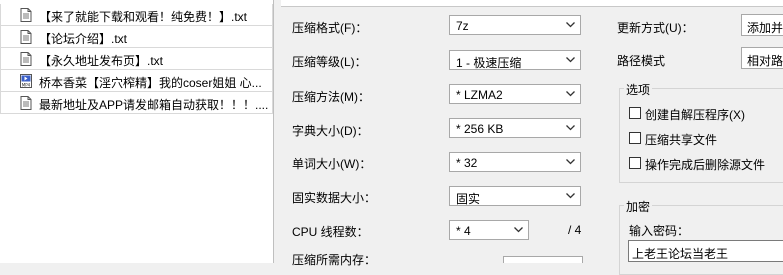 This screenshot has width=783, height=275. Describe the element at coordinates (532, 3) in the screenshot. I see `top-edge` at that location.